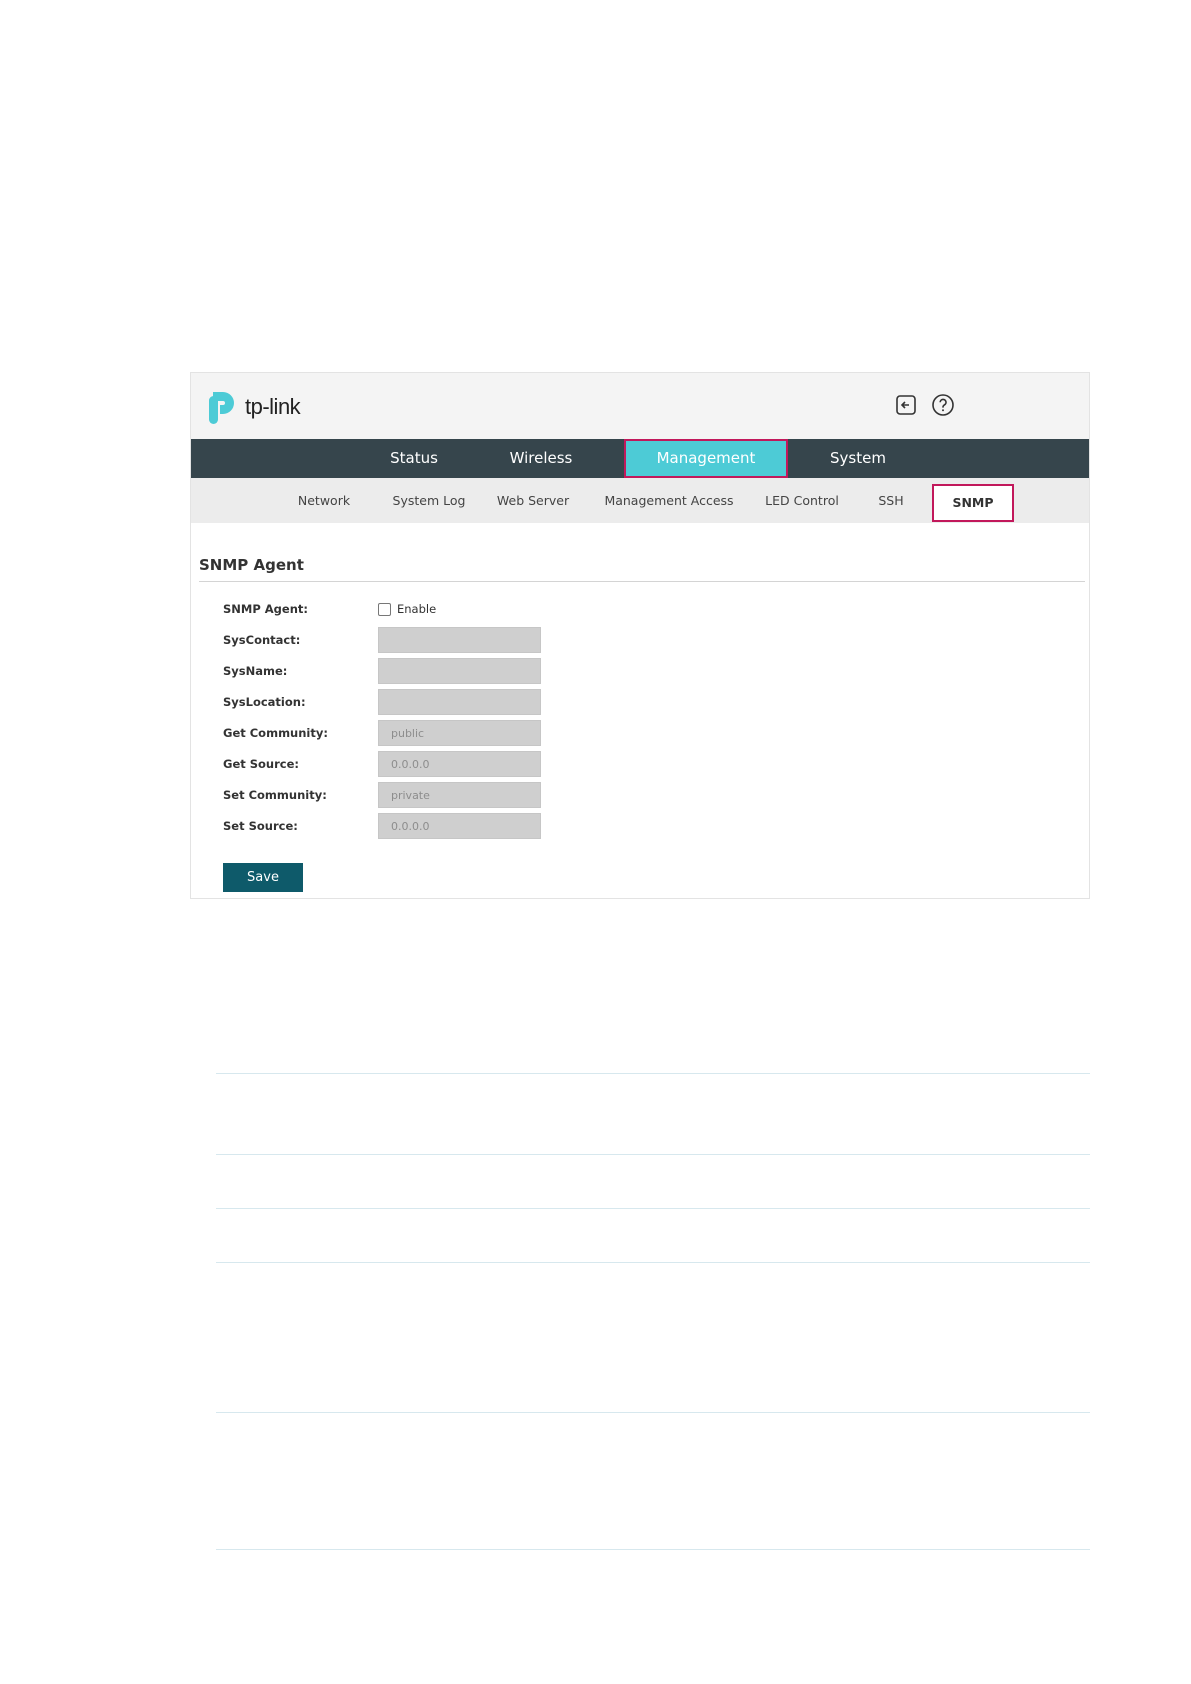  I want to click on form-row-syscontact: SysContact:, so click(382, 640).